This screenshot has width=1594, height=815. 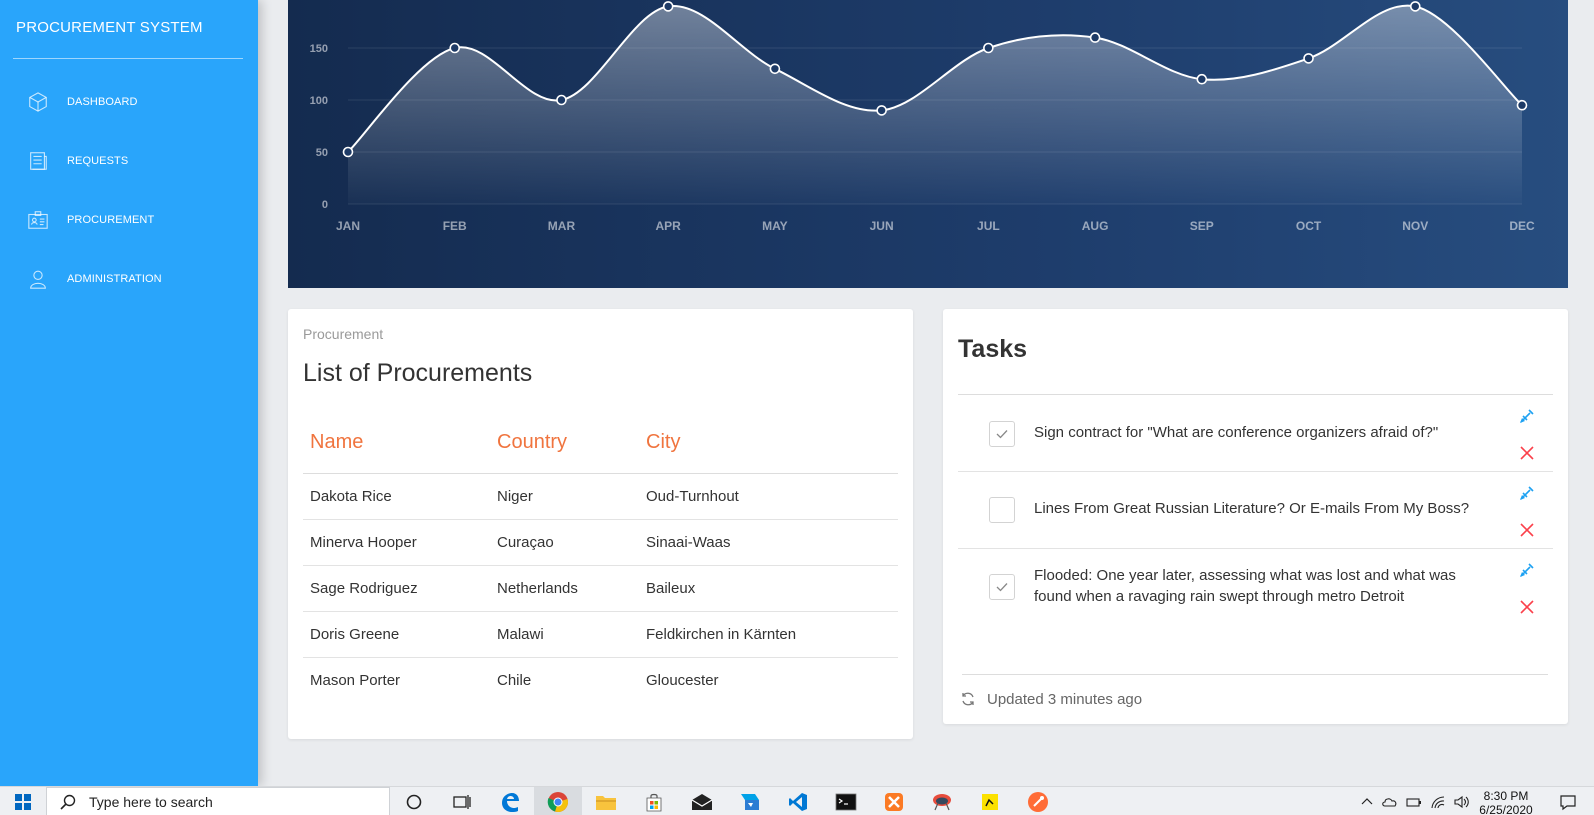 What do you see at coordinates (768, 588) in the screenshot?
I see `cell-city: Baileux` at bounding box center [768, 588].